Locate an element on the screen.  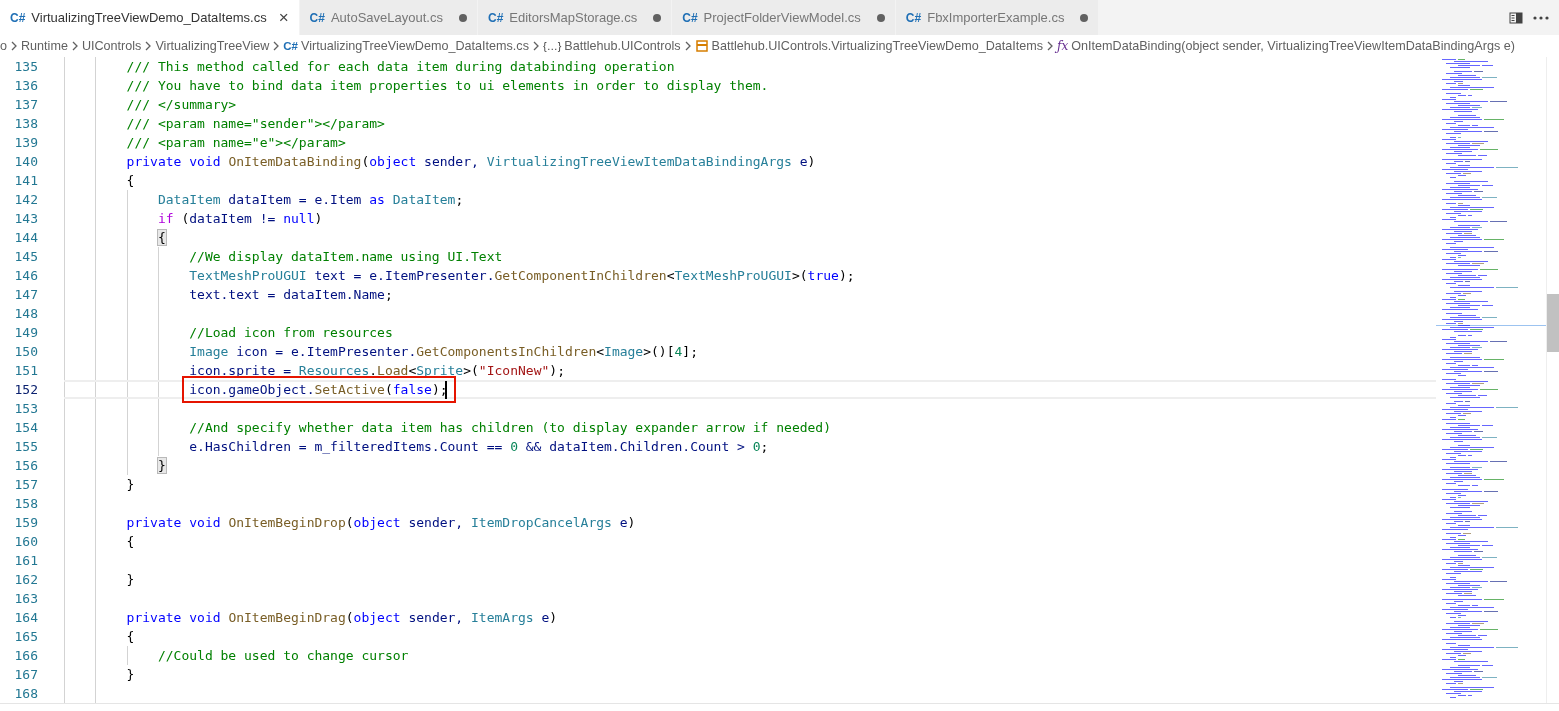
line-number: 154 is located at coordinates (25, 428).